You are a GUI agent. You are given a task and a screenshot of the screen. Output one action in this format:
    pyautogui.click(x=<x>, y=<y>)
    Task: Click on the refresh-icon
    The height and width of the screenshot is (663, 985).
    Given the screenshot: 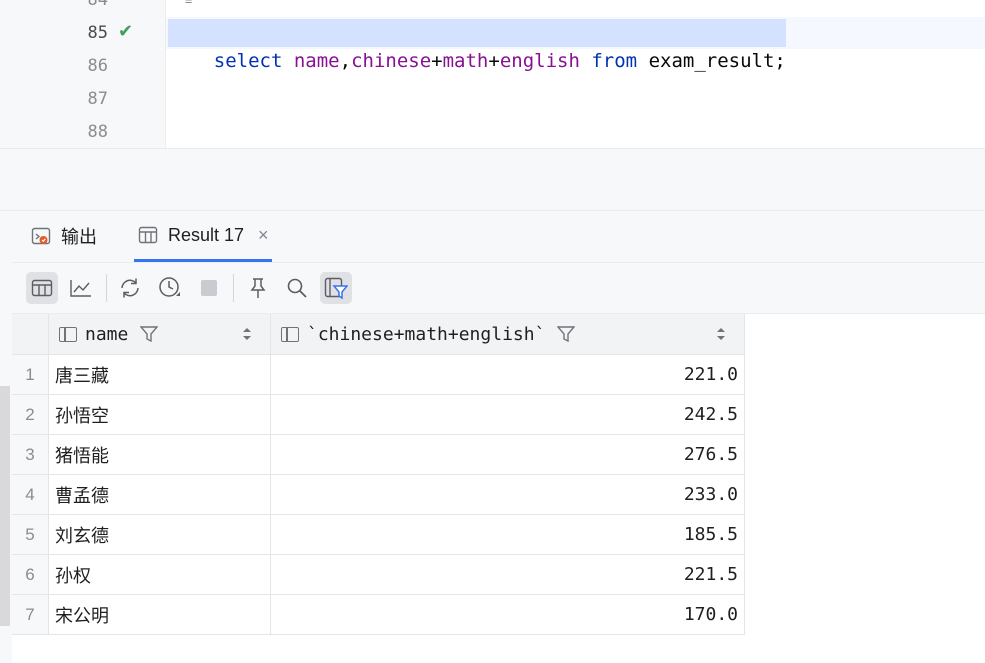 What is the action you would take?
    pyautogui.click(x=130, y=288)
    